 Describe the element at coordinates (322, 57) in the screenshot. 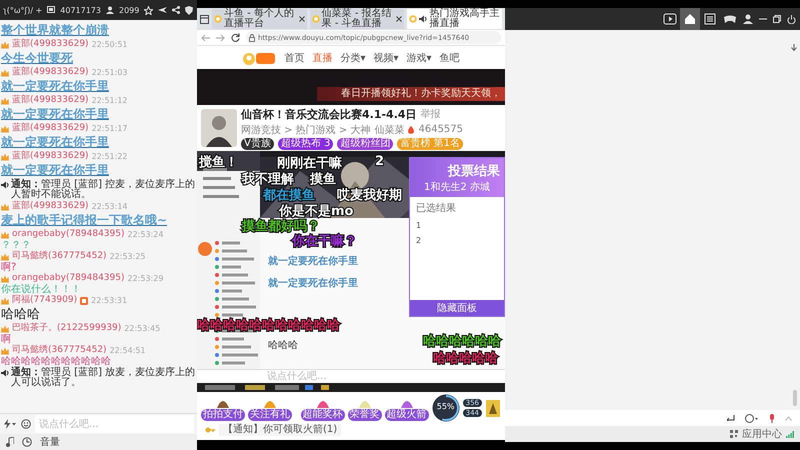

I see `nav-link: 直播` at that location.